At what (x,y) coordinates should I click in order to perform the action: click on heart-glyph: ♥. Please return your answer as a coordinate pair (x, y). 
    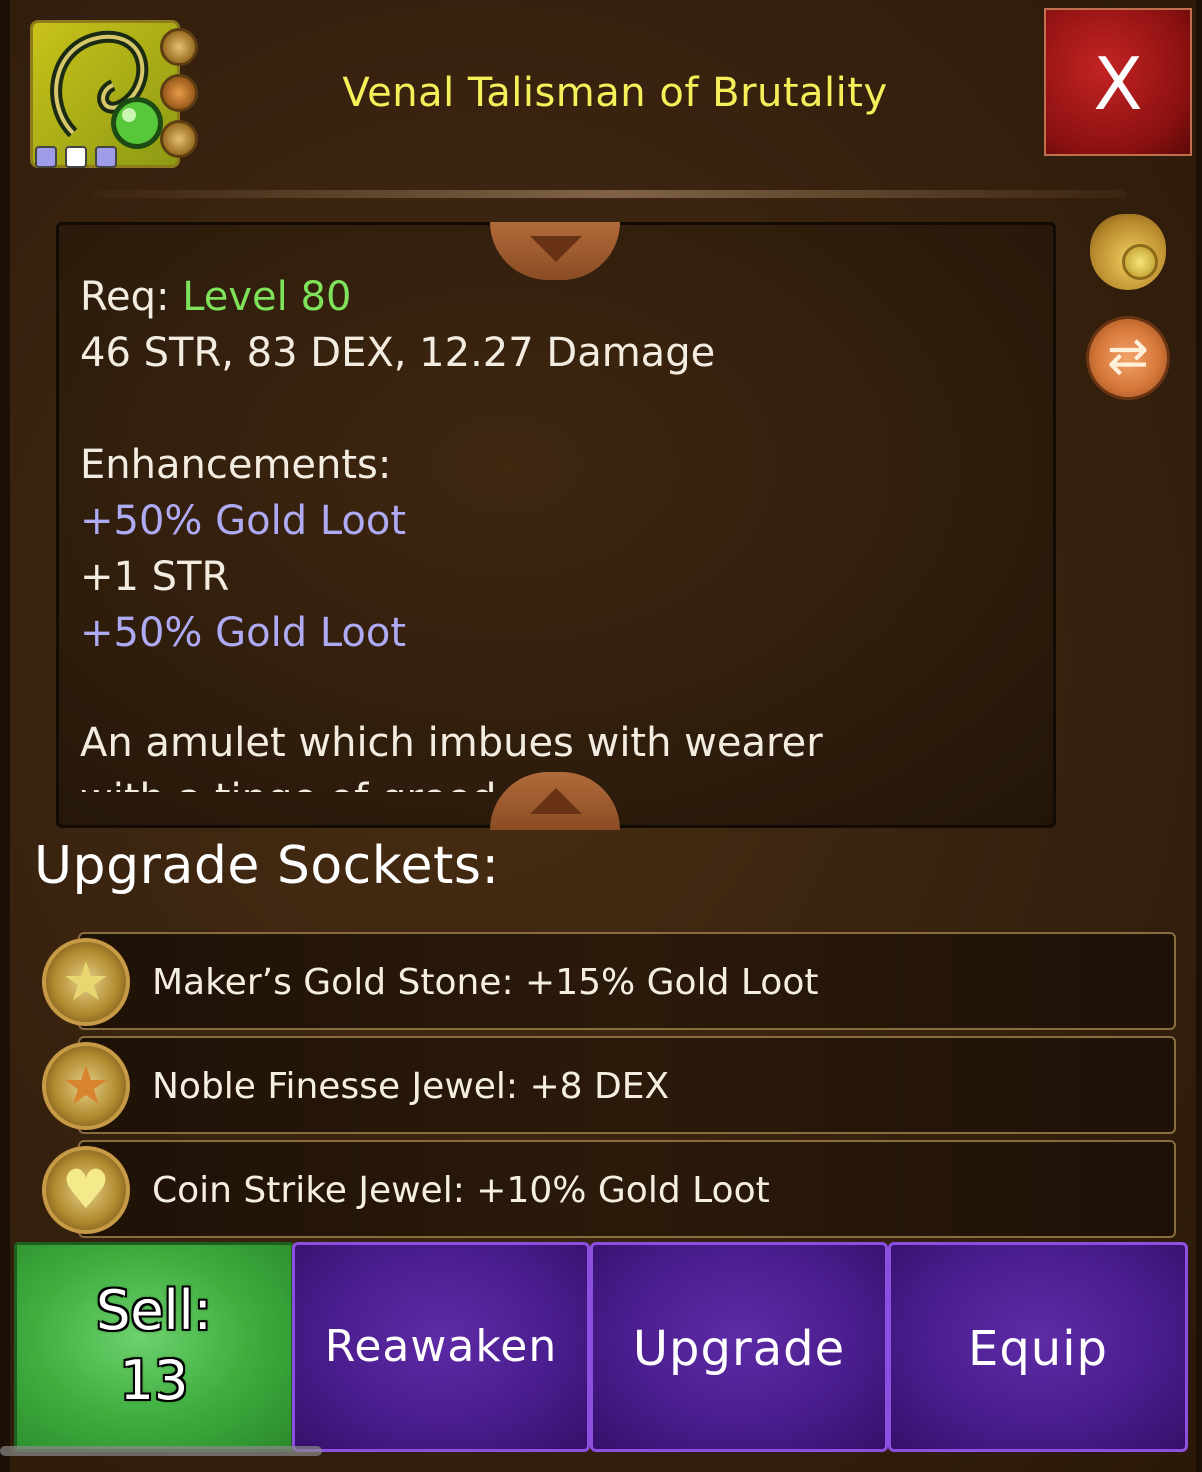
    Looking at the image, I should click on (86, 1189).